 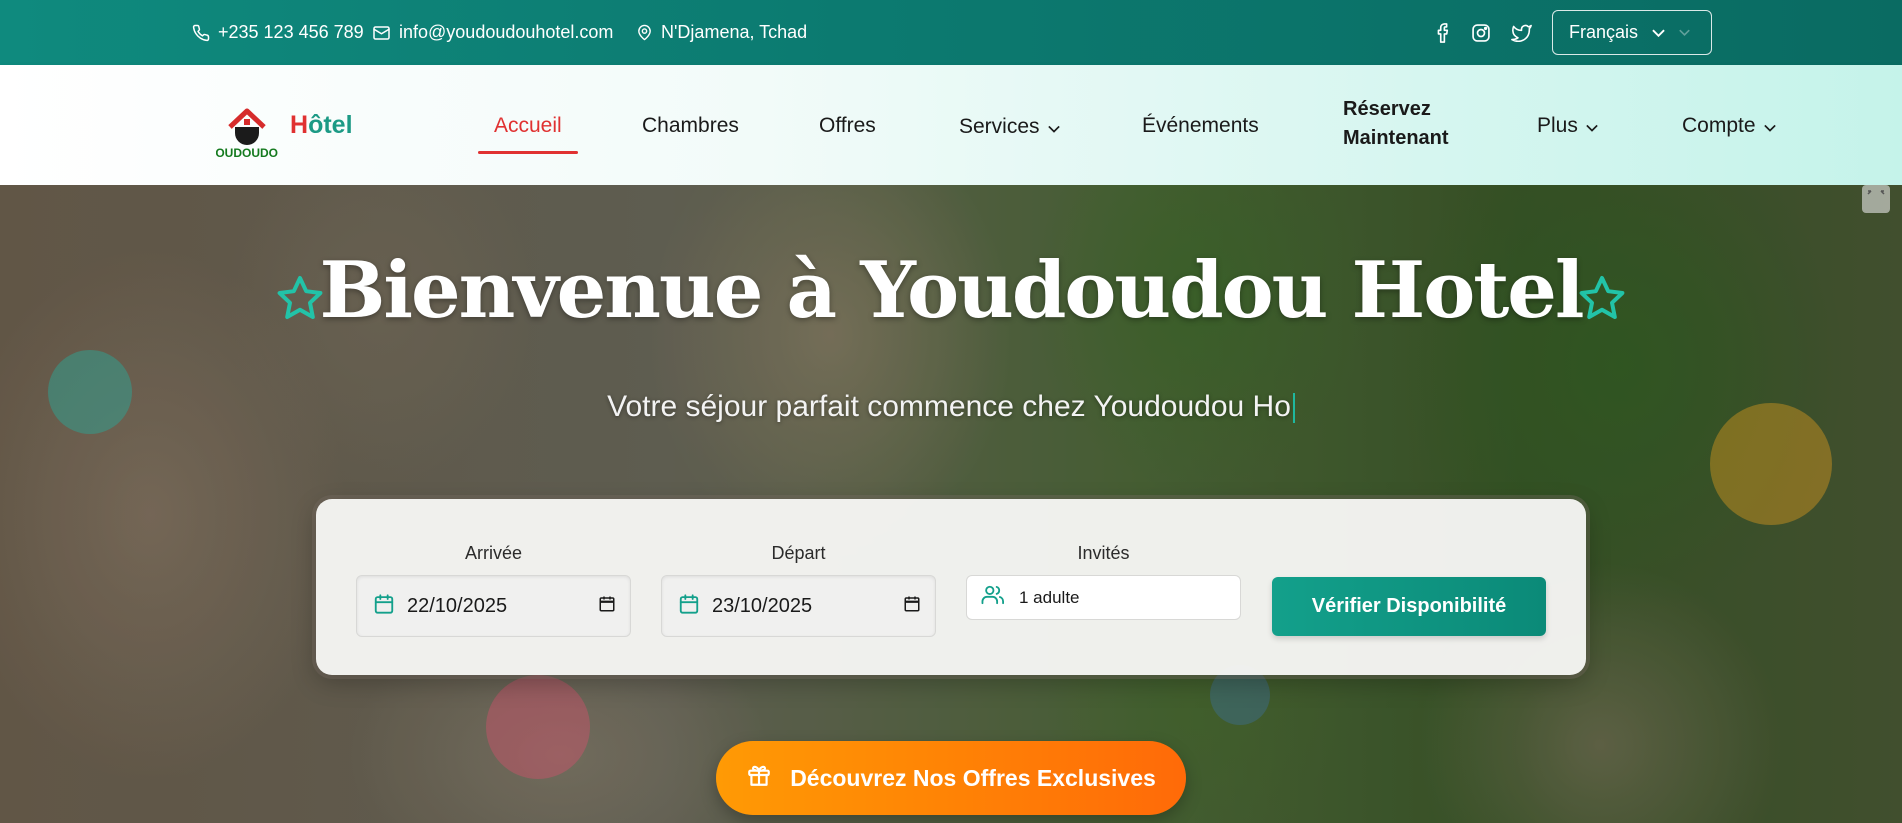 I want to click on arrival-date-value: 22/10/2025, so click(x=457, y=605).